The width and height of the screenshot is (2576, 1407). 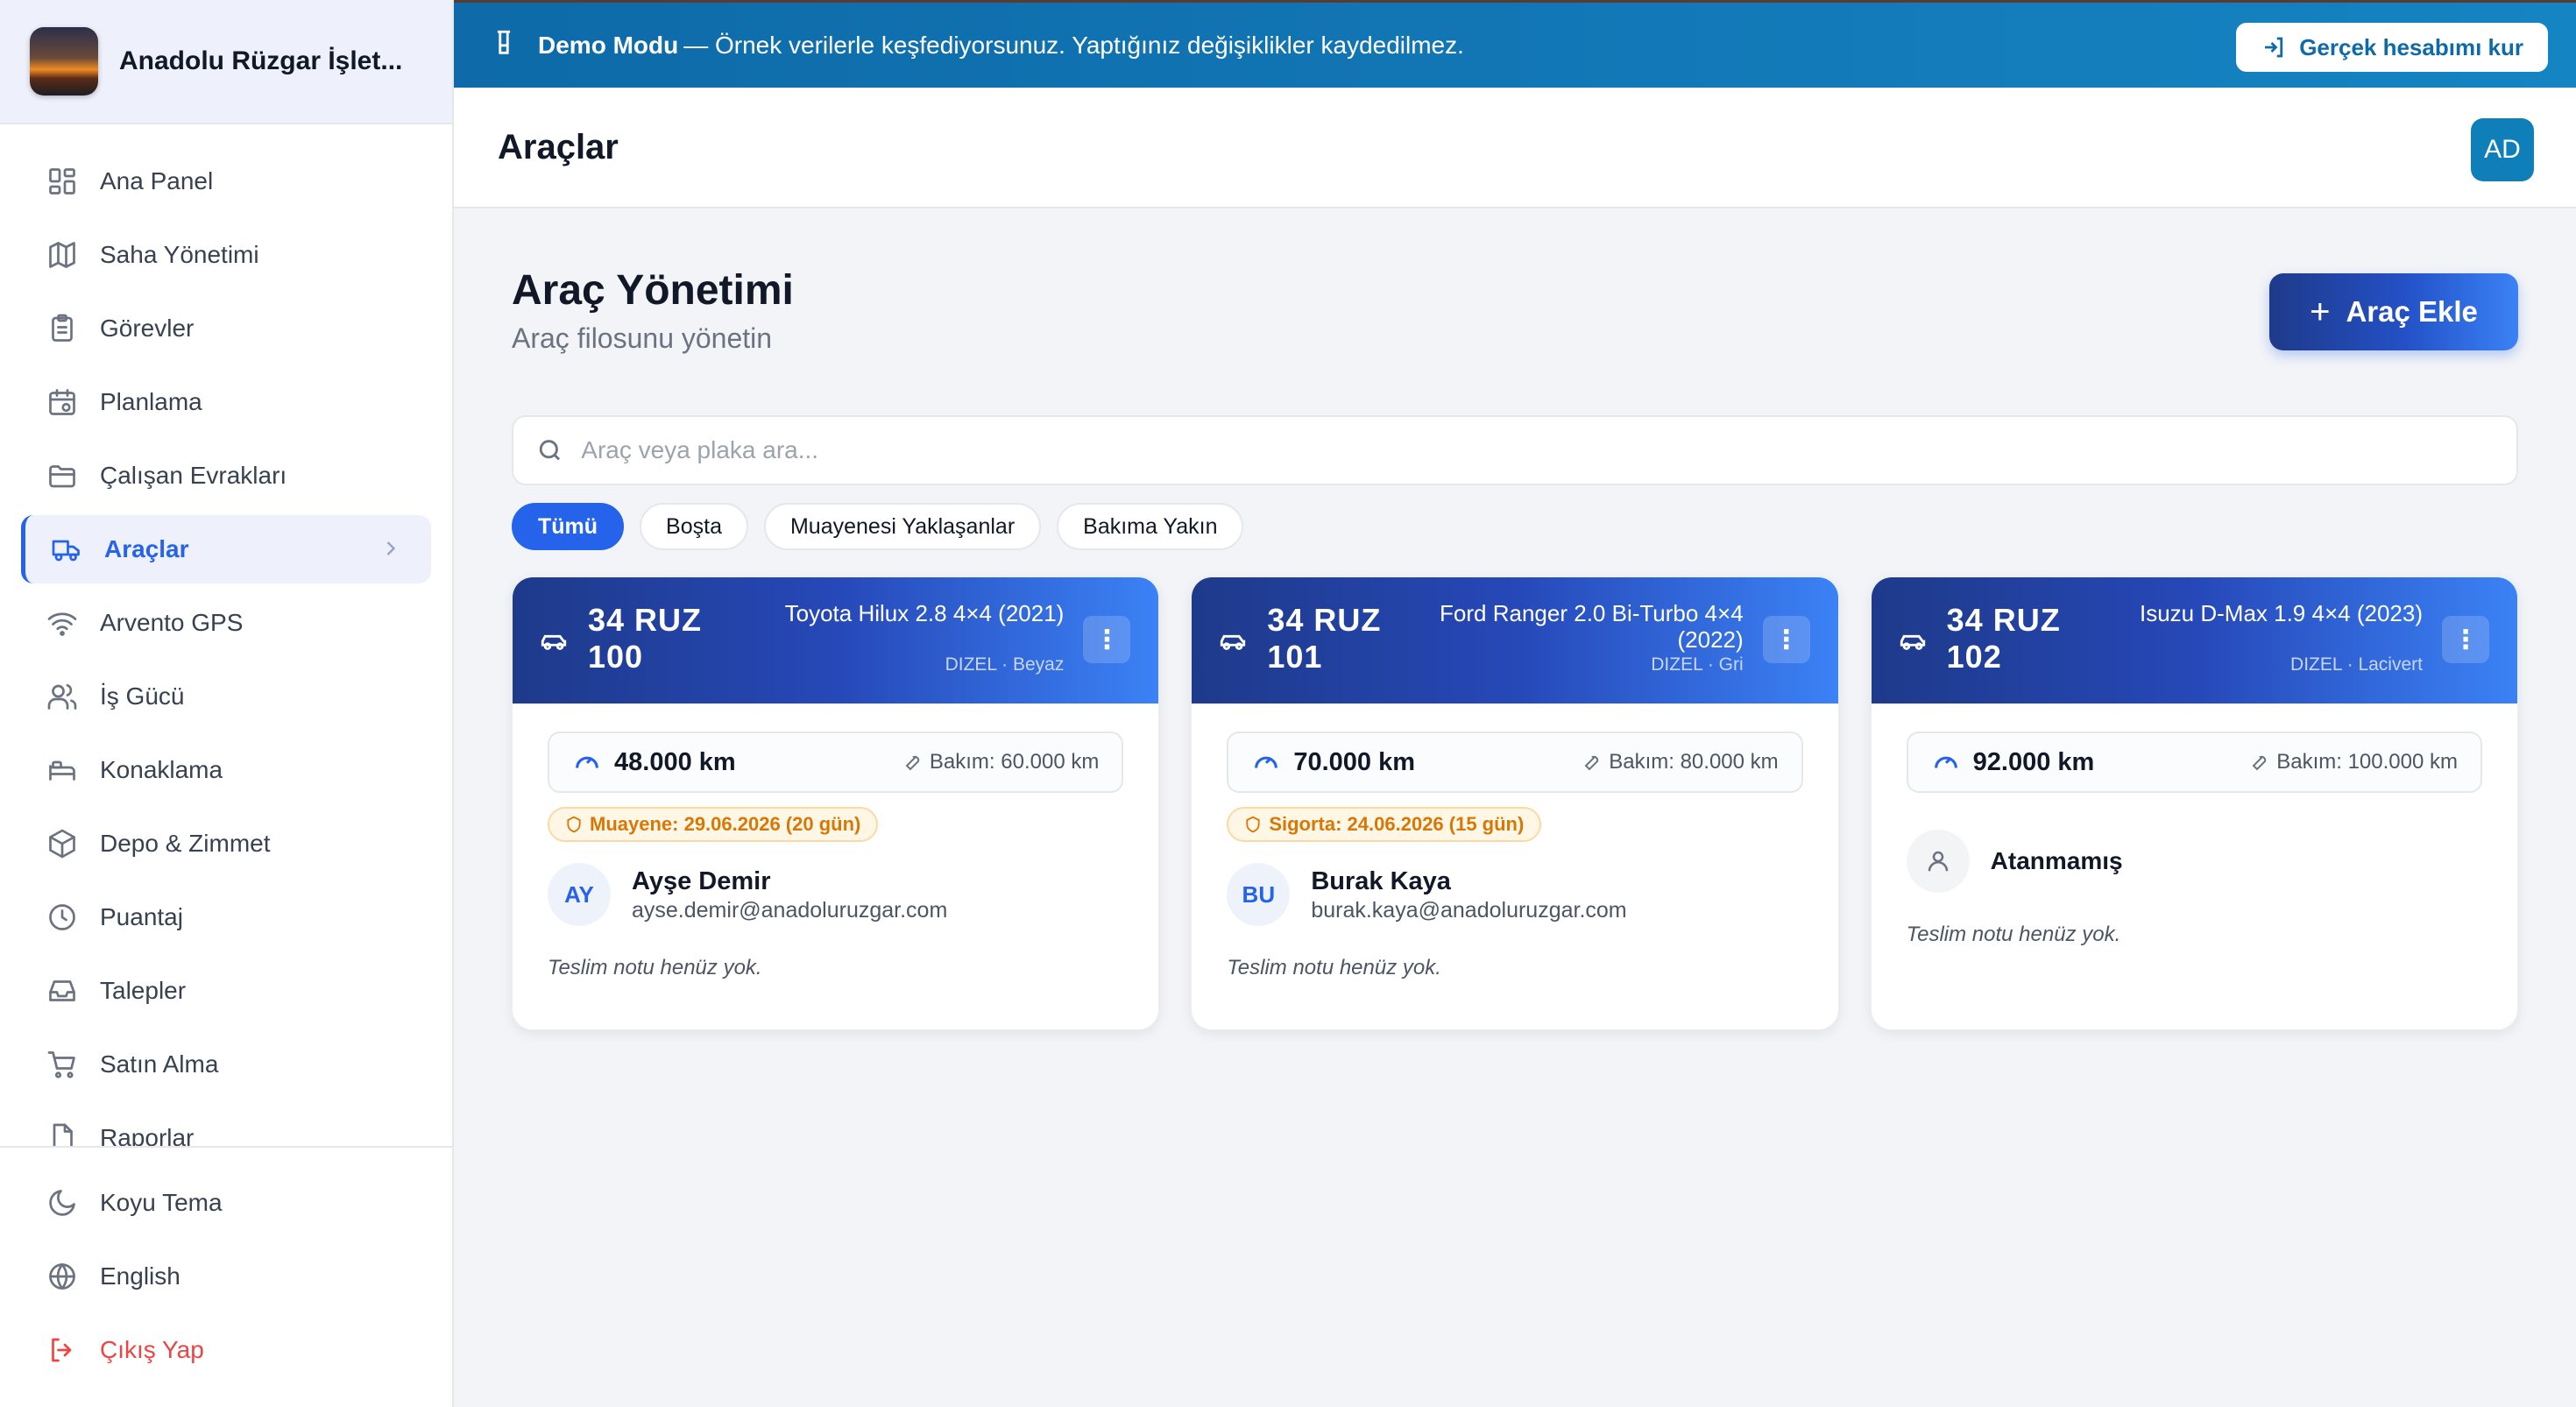 I want to click on sidebar-item-label: Planlama, so click(x=151, y=401).